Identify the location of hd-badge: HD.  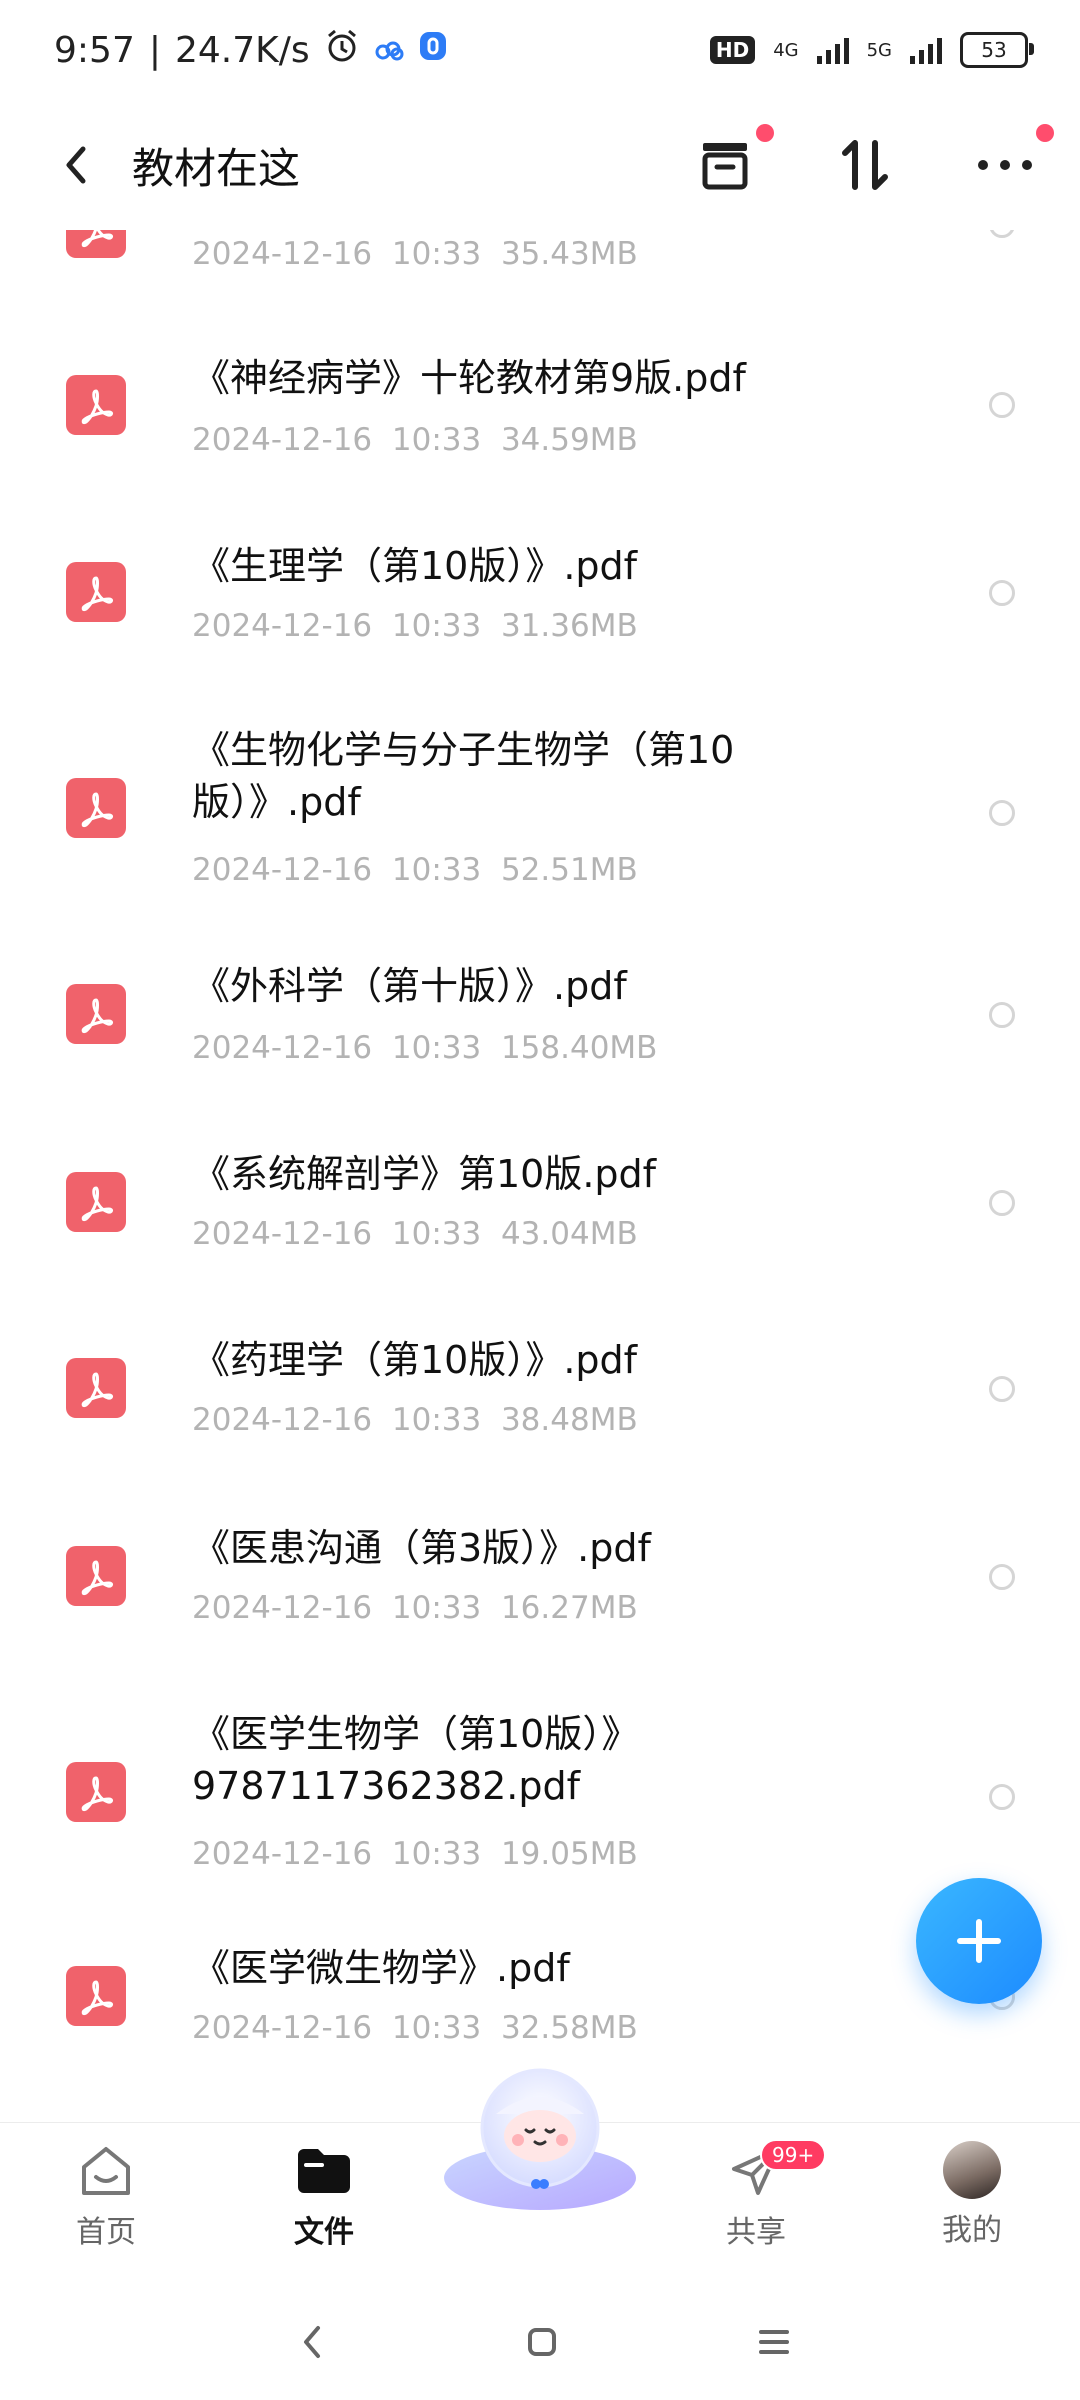
(732, 50).